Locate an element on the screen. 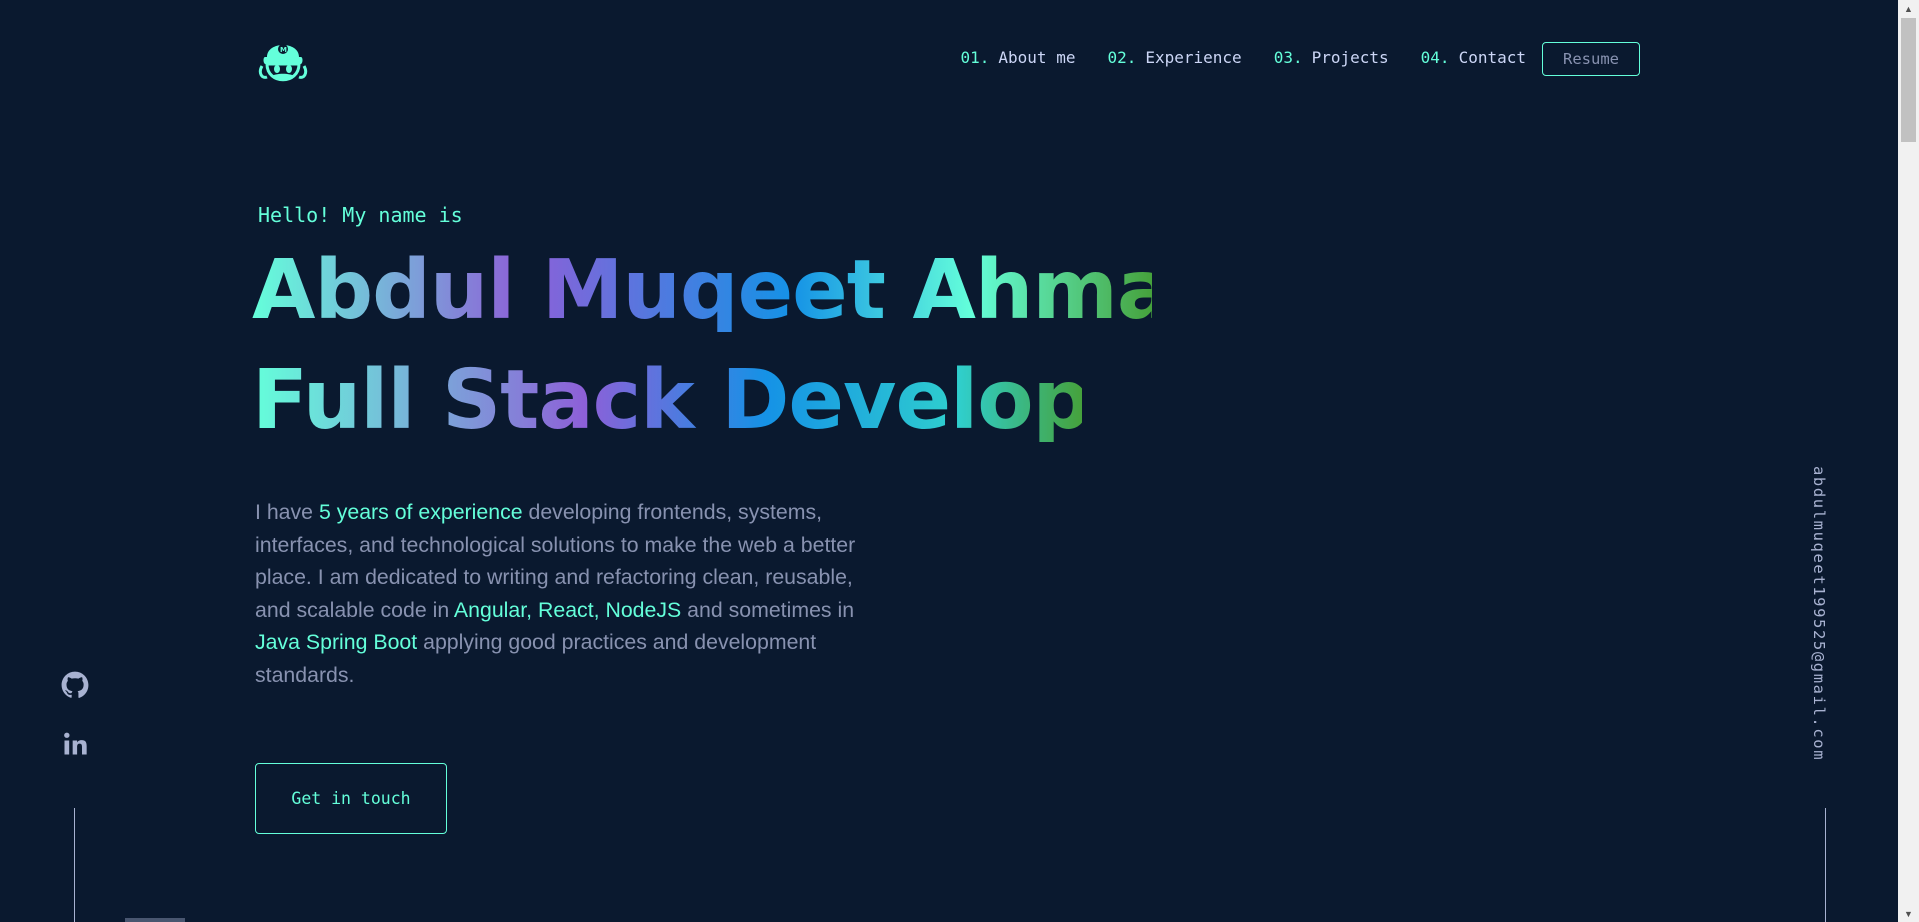 The height and width of the screenshot is (922, 1919). right-divider-line is located at coordinates (1825, 865).